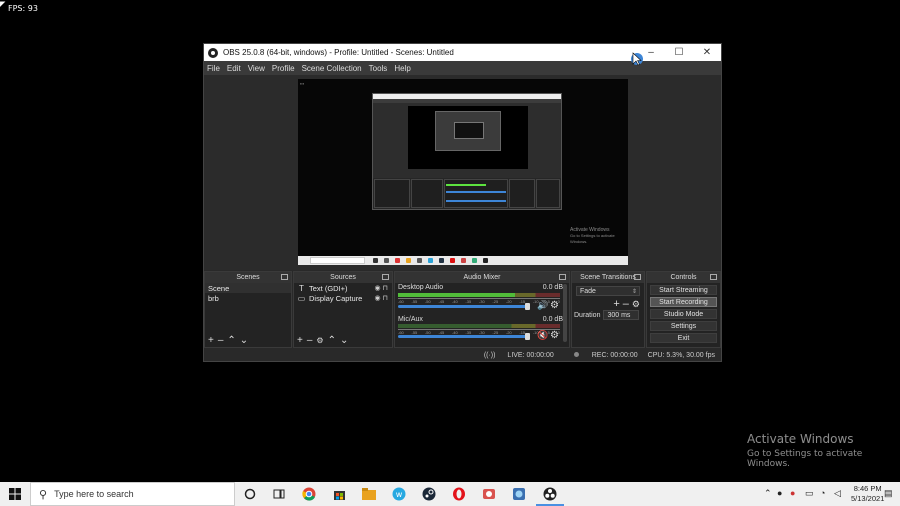  What do you see at coordinates (683, 314) in the screenshot?
I see `studio-mode-button: Studio Mode` at bounding box center [683, 314].